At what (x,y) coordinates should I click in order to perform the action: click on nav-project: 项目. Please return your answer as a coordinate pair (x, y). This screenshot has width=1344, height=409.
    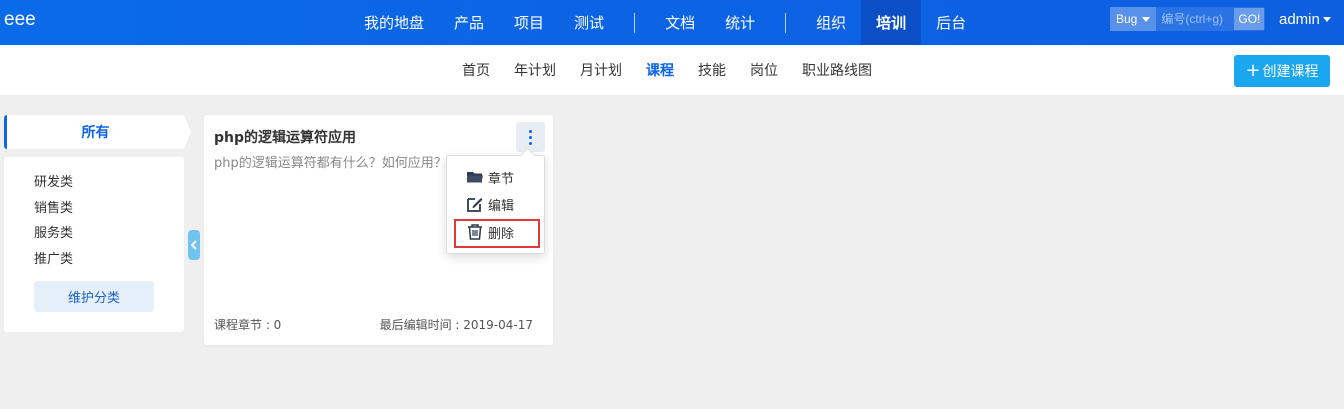
    Looking at the image, I should click on (529, 22).